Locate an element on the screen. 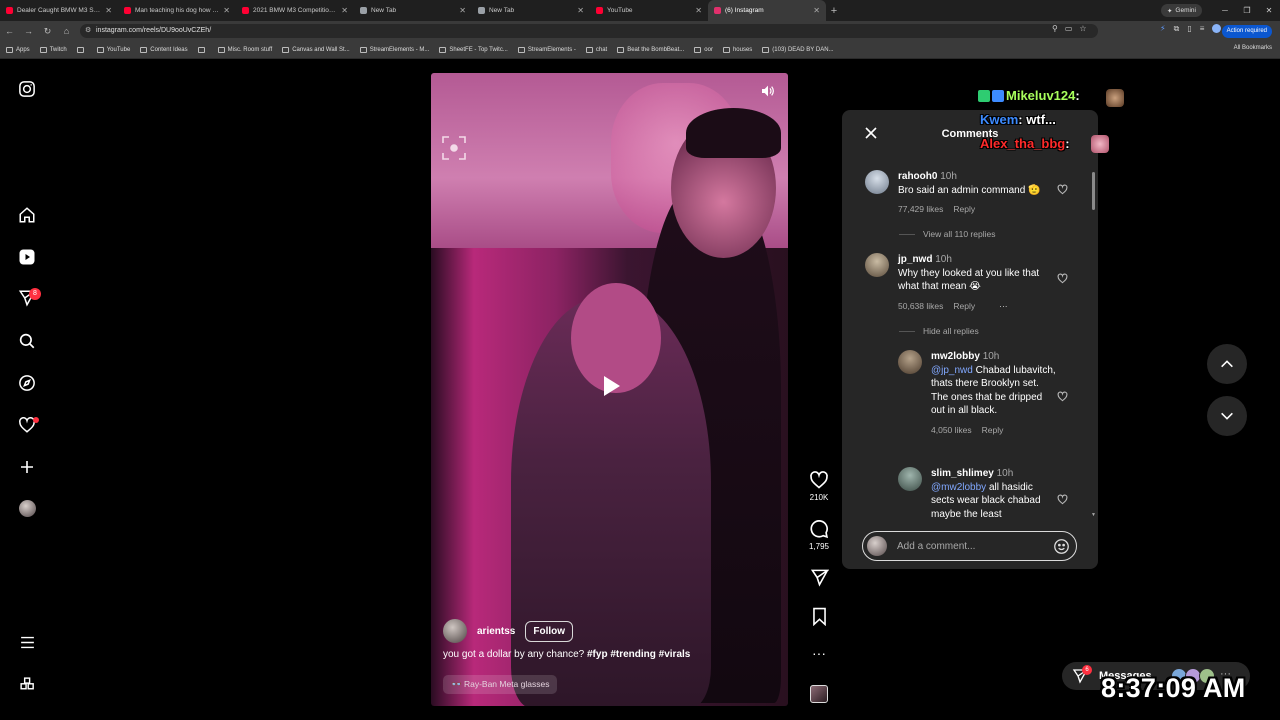 This screenshot has height=720, width=1280. volume-icon is located at coordinates (769, 92).